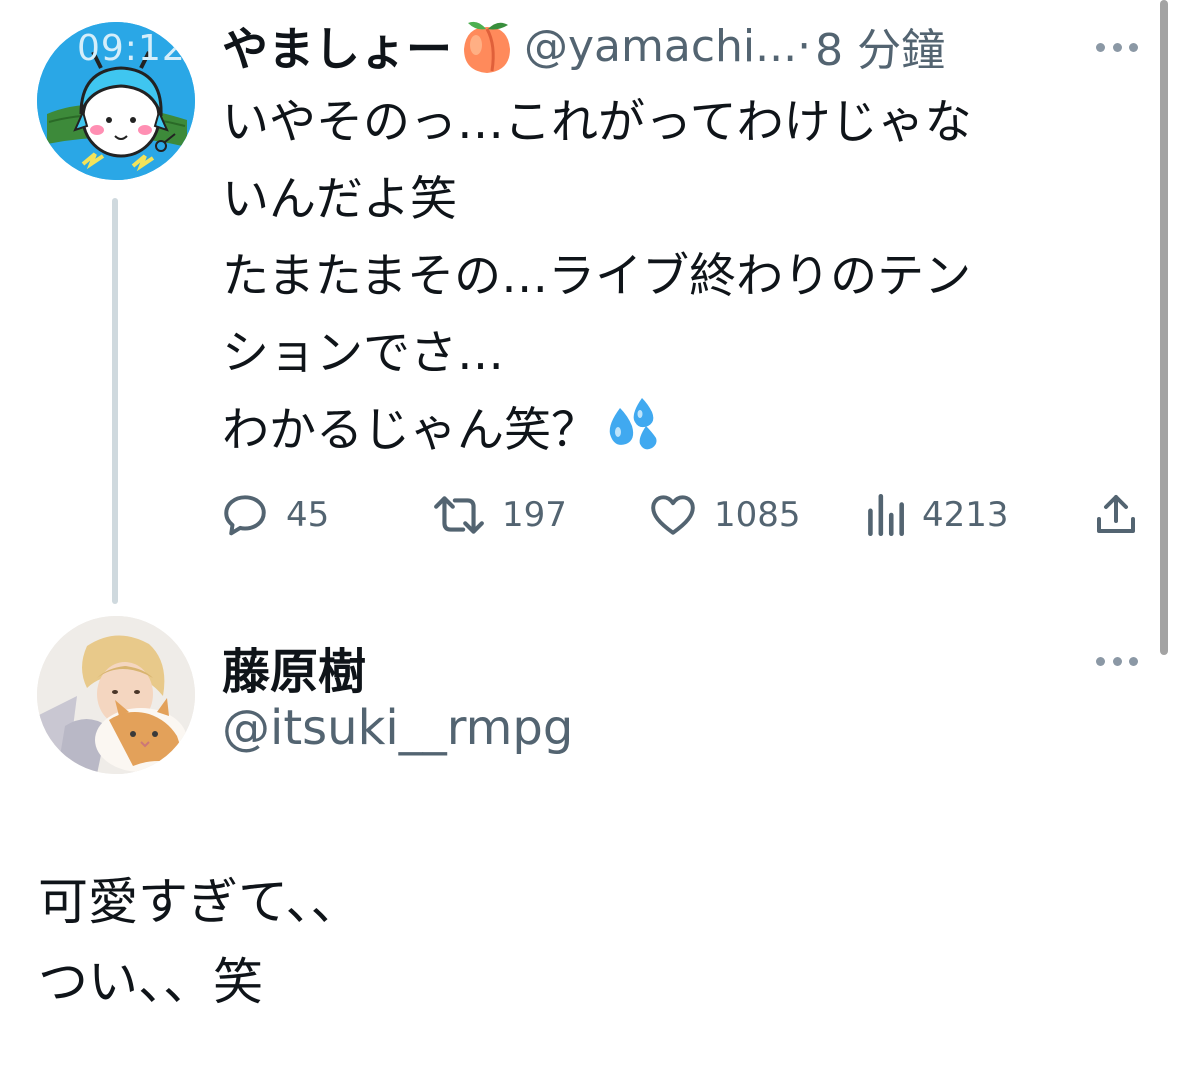  I want to click on share-button, so click(1116, 515).